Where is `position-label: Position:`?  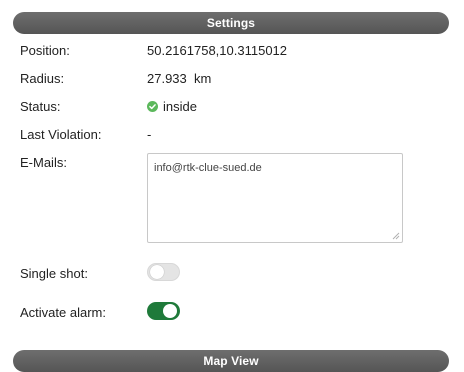 position-label: Position: is located at coordinates (45, 50).